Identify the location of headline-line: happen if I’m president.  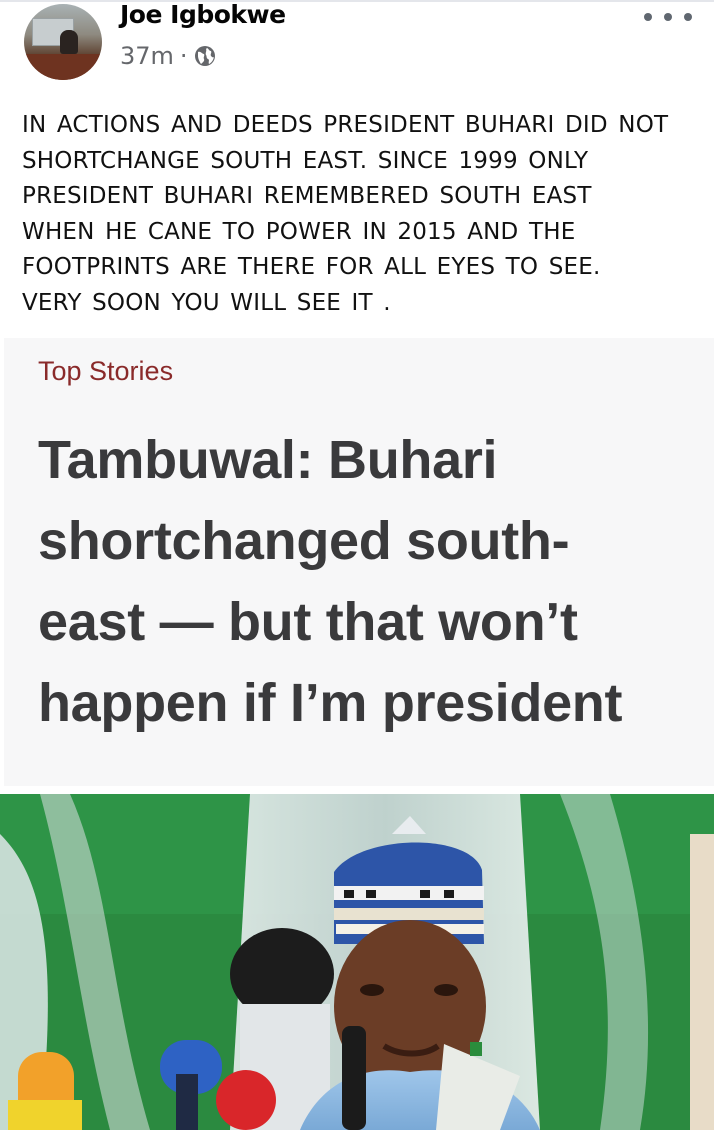
(330, 703).